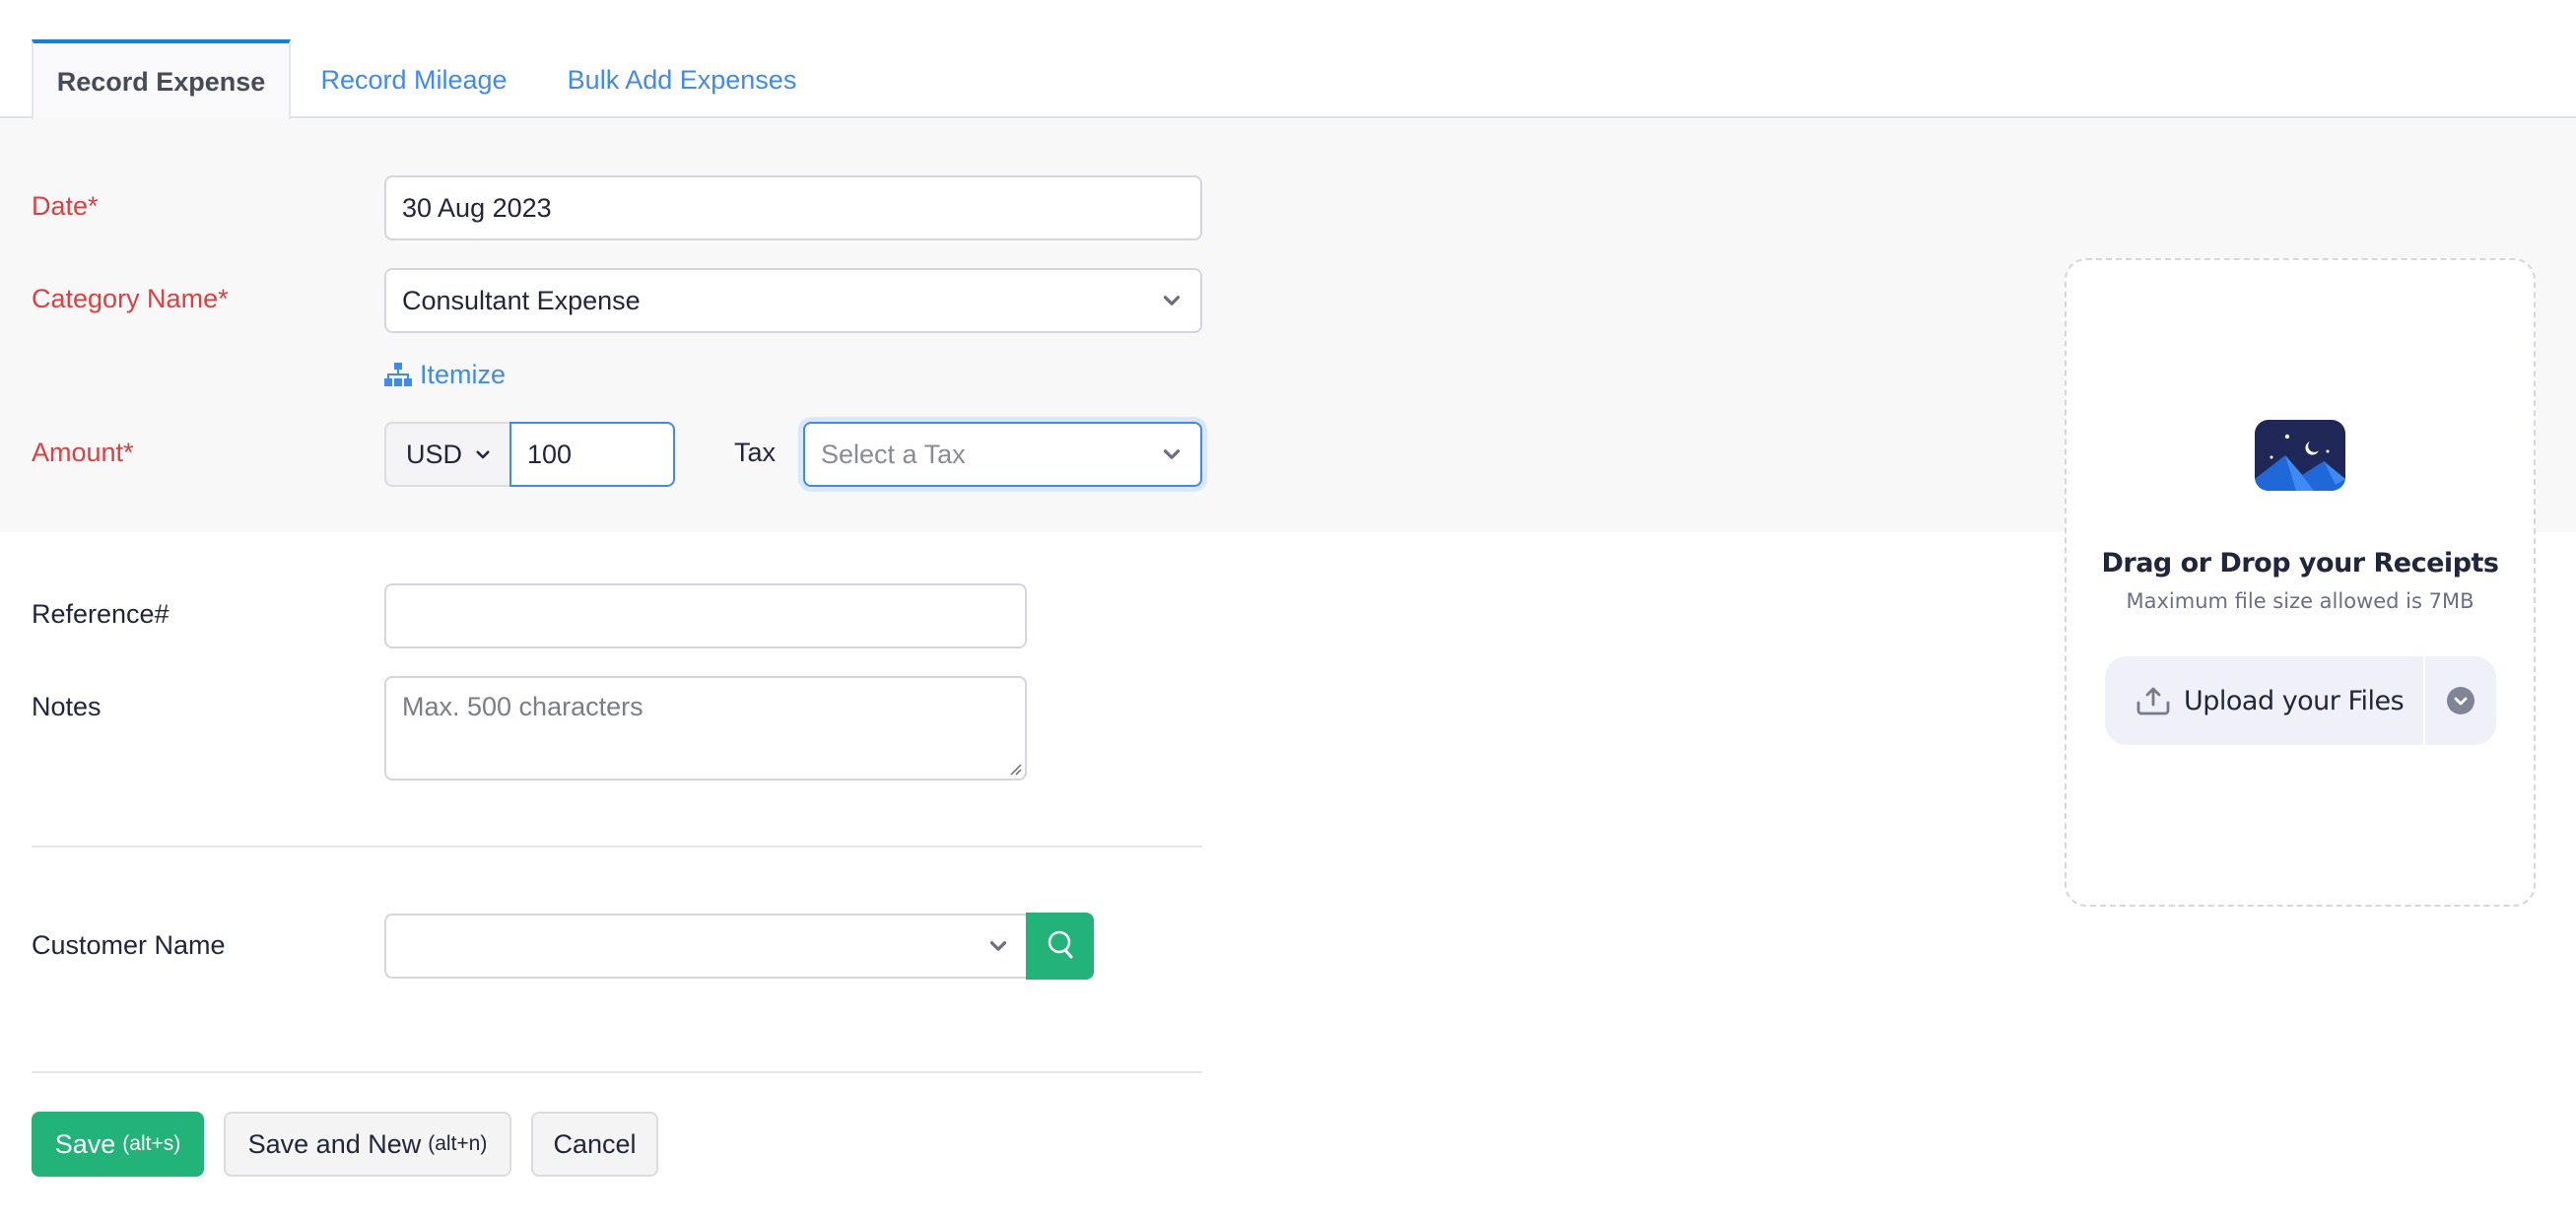 The image size is (2576, 1222). I want to click on cancel-button: Cancel, so click(594, 1144).